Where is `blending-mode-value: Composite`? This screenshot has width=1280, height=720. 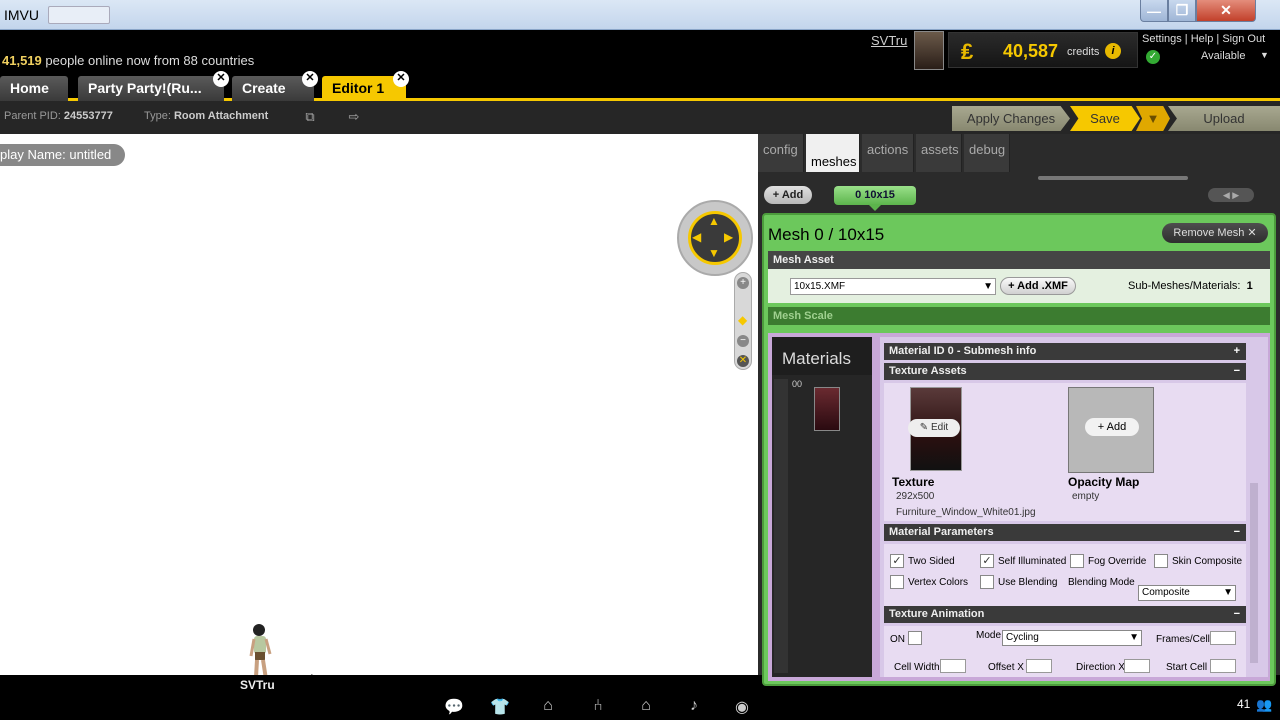
blending-mode-value: Composite is located at coordinates (1166, 592).